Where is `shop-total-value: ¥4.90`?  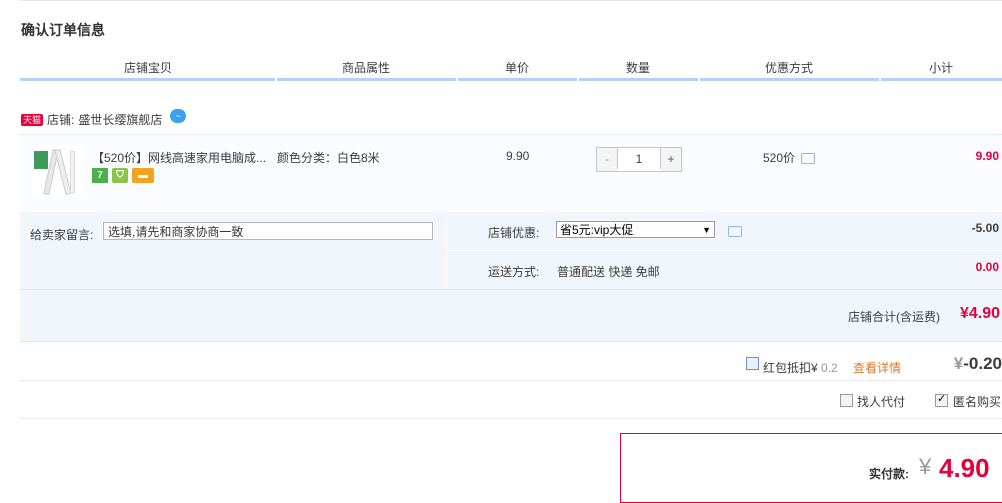
shop-total-value: ¥4.90 is located at coordinates (979, 313).